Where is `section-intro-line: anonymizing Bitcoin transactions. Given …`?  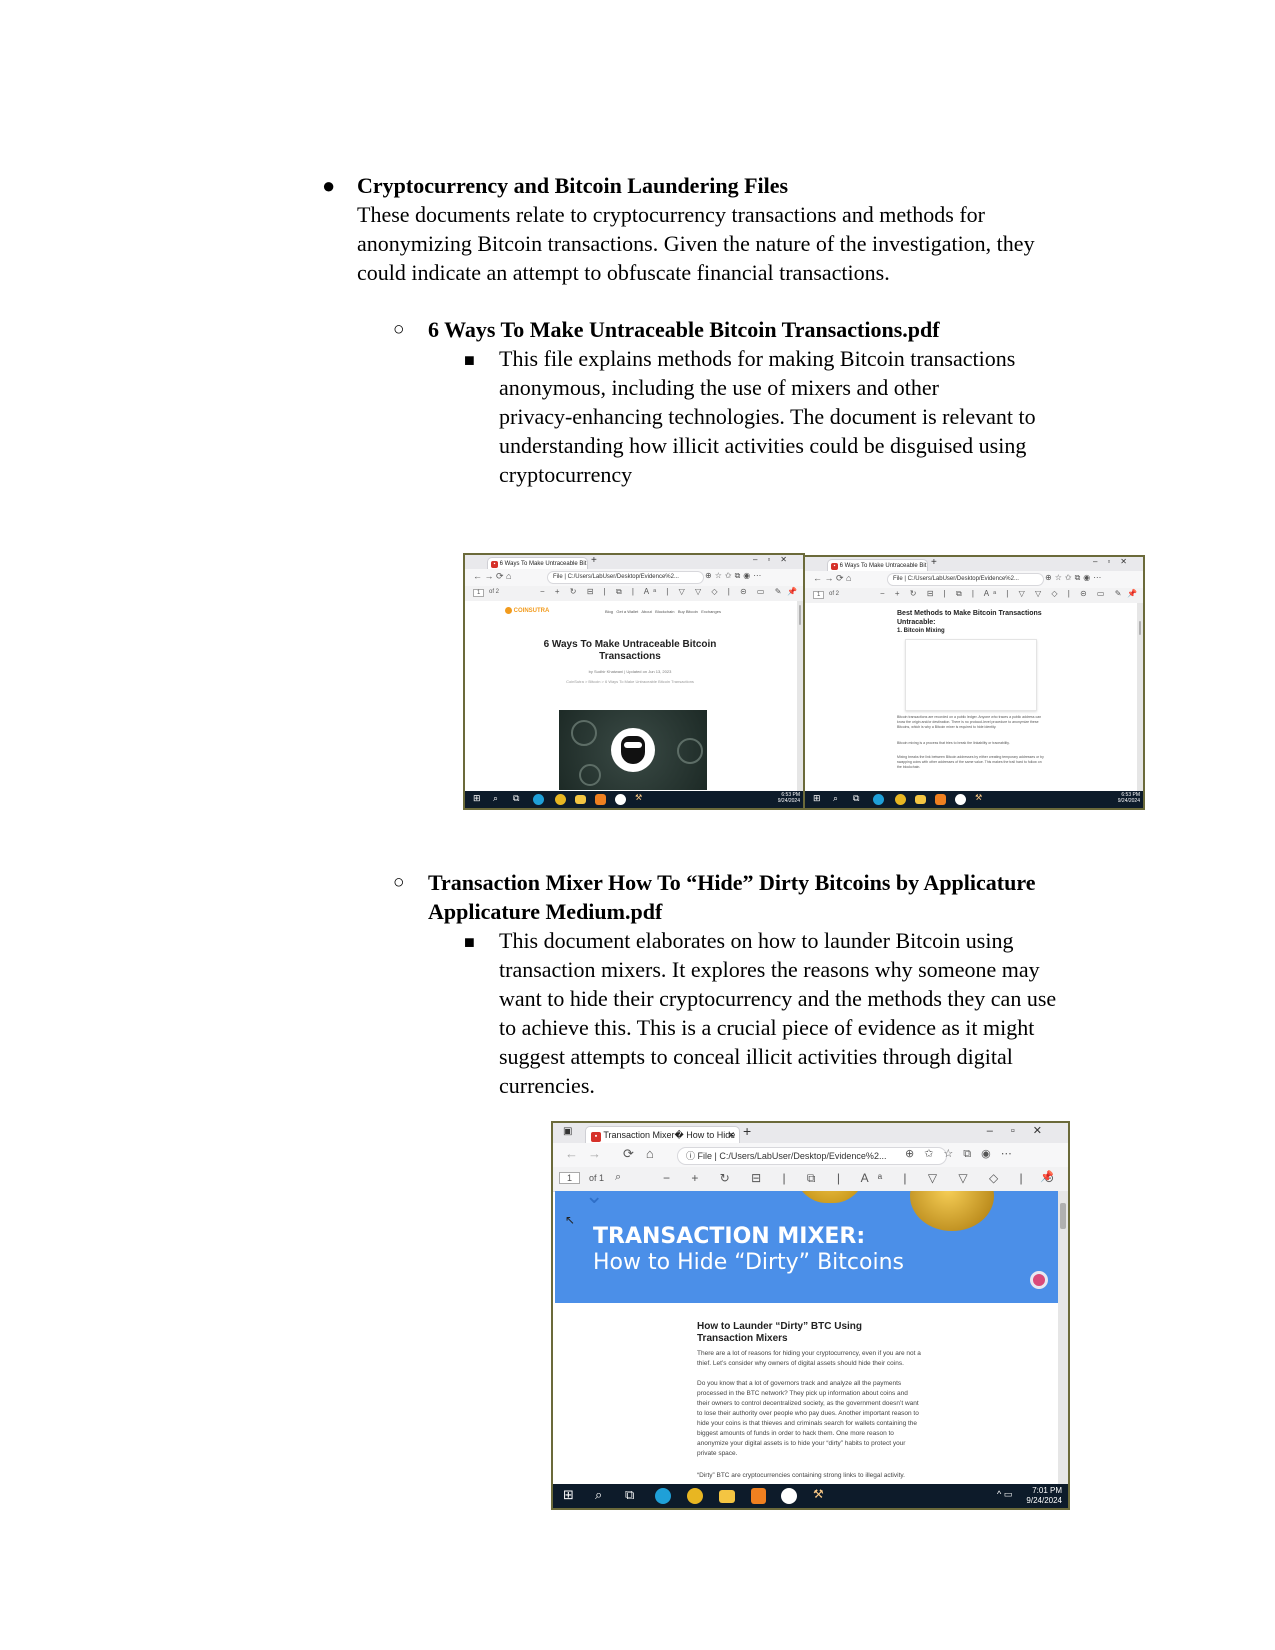 section-intro-line: anonymizing Bitcoin transactions. Given … is located at coordinates (696, 243).